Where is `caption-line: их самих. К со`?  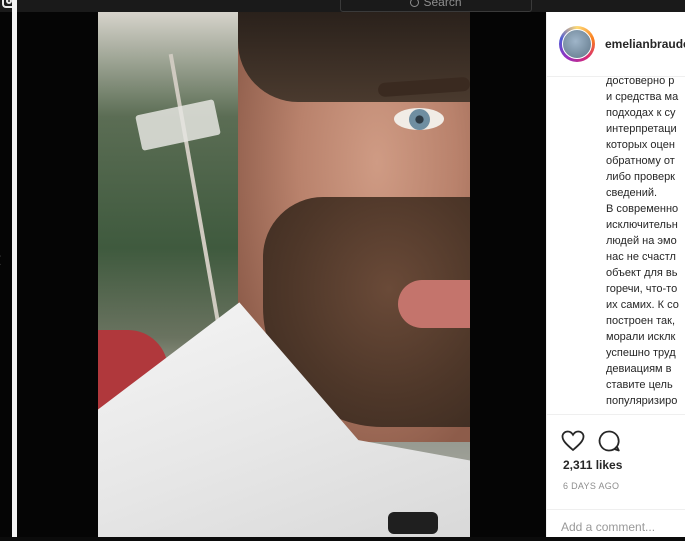
caption-line: их самих. К со is located at coordinates (642, 305).